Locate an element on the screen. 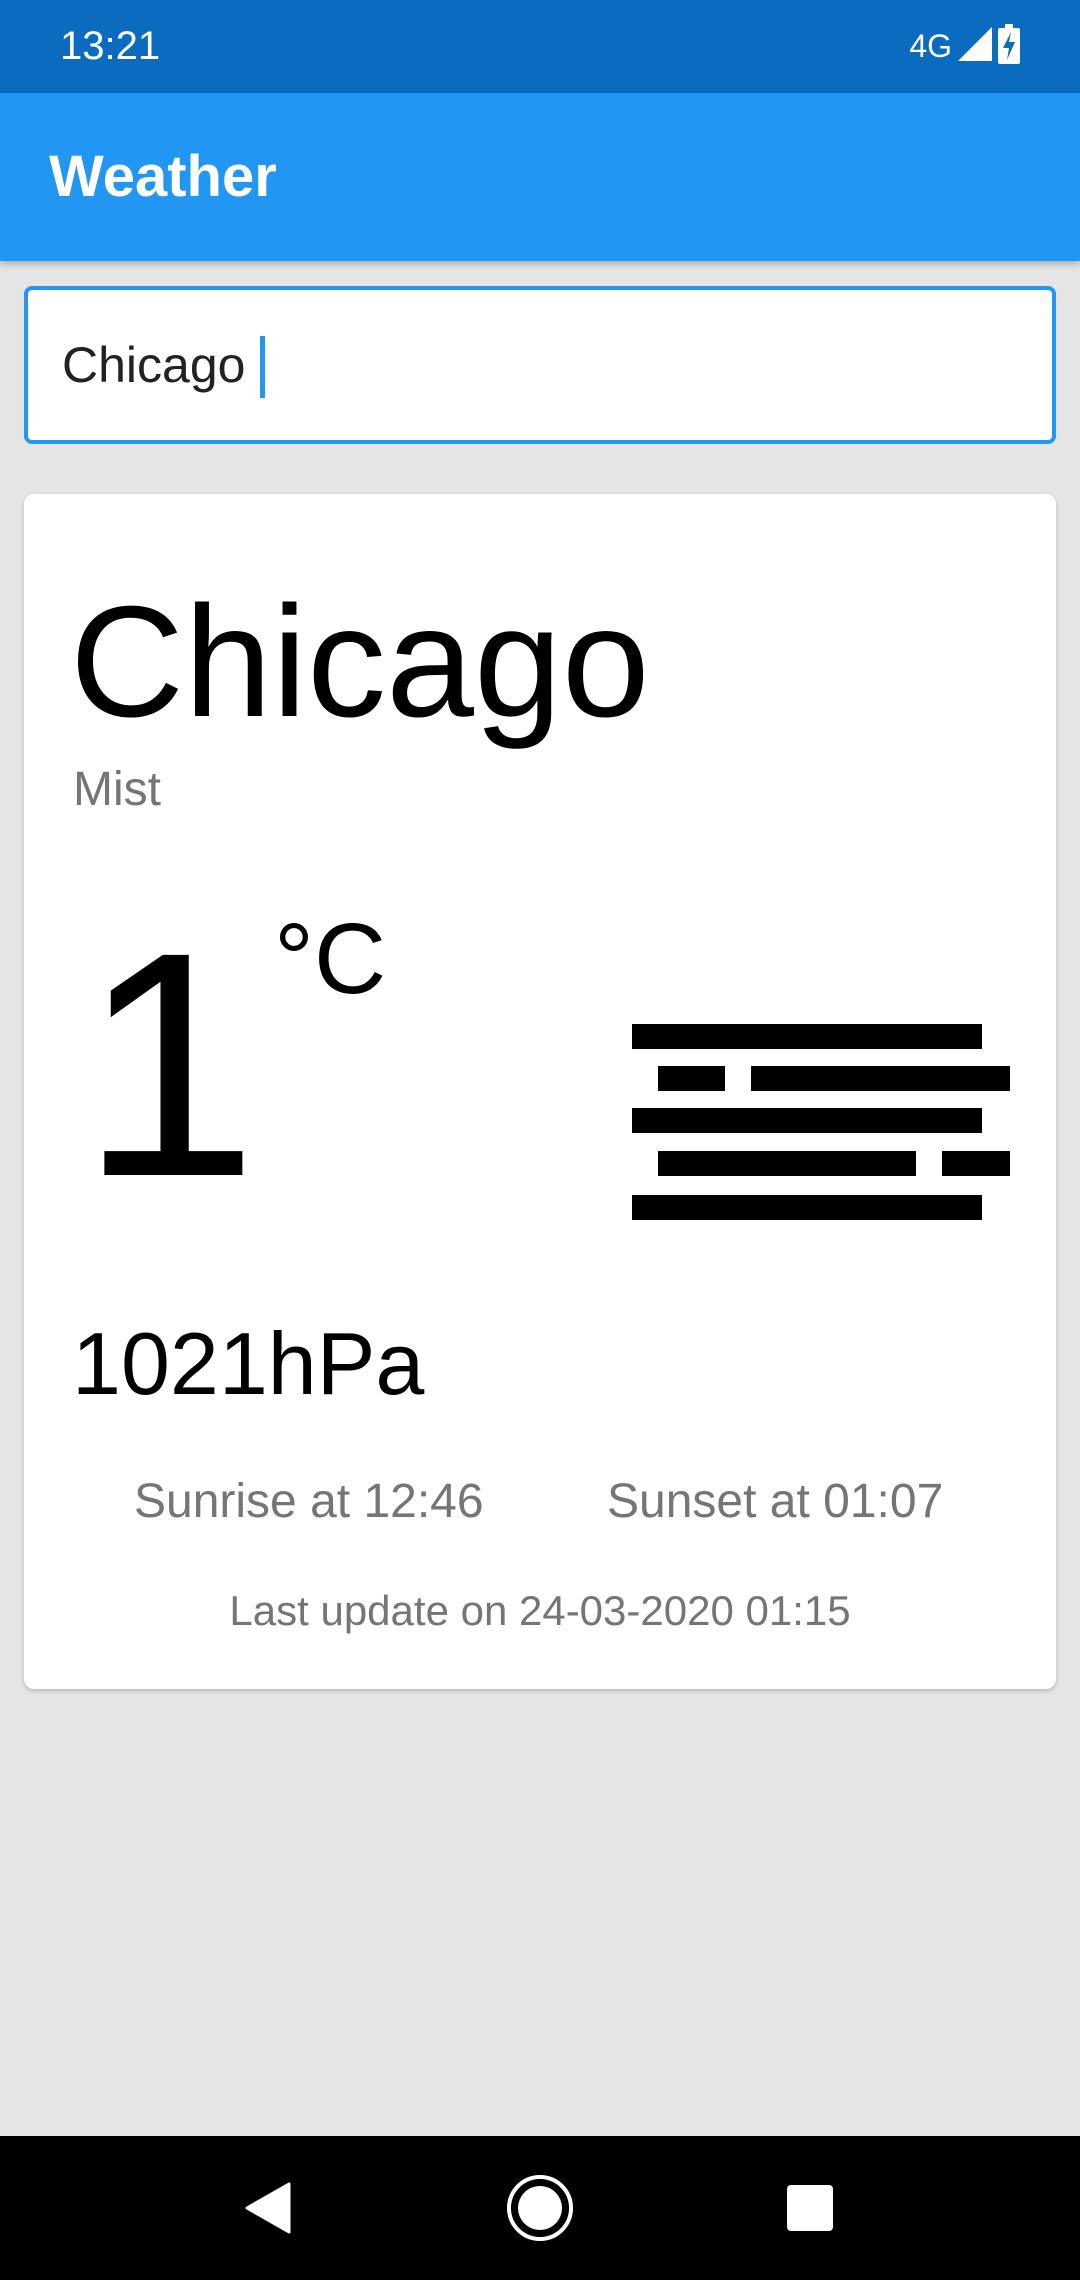 This screenshot has width=1080, height=2280. temperature-value: 1 is located at coordinates (169, 1064).